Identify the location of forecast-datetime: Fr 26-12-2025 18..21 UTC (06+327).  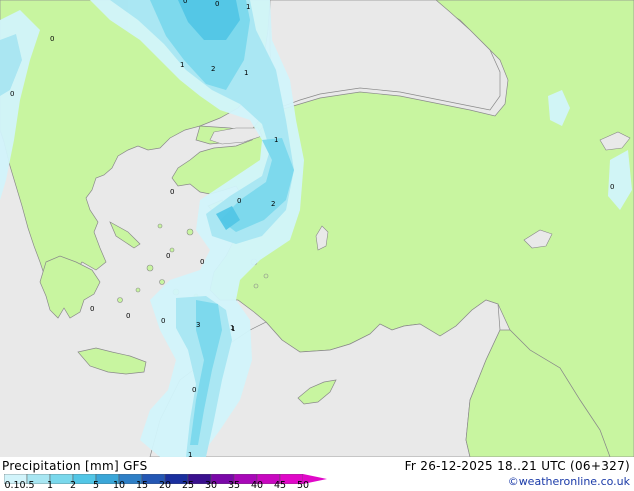
(517, 466).